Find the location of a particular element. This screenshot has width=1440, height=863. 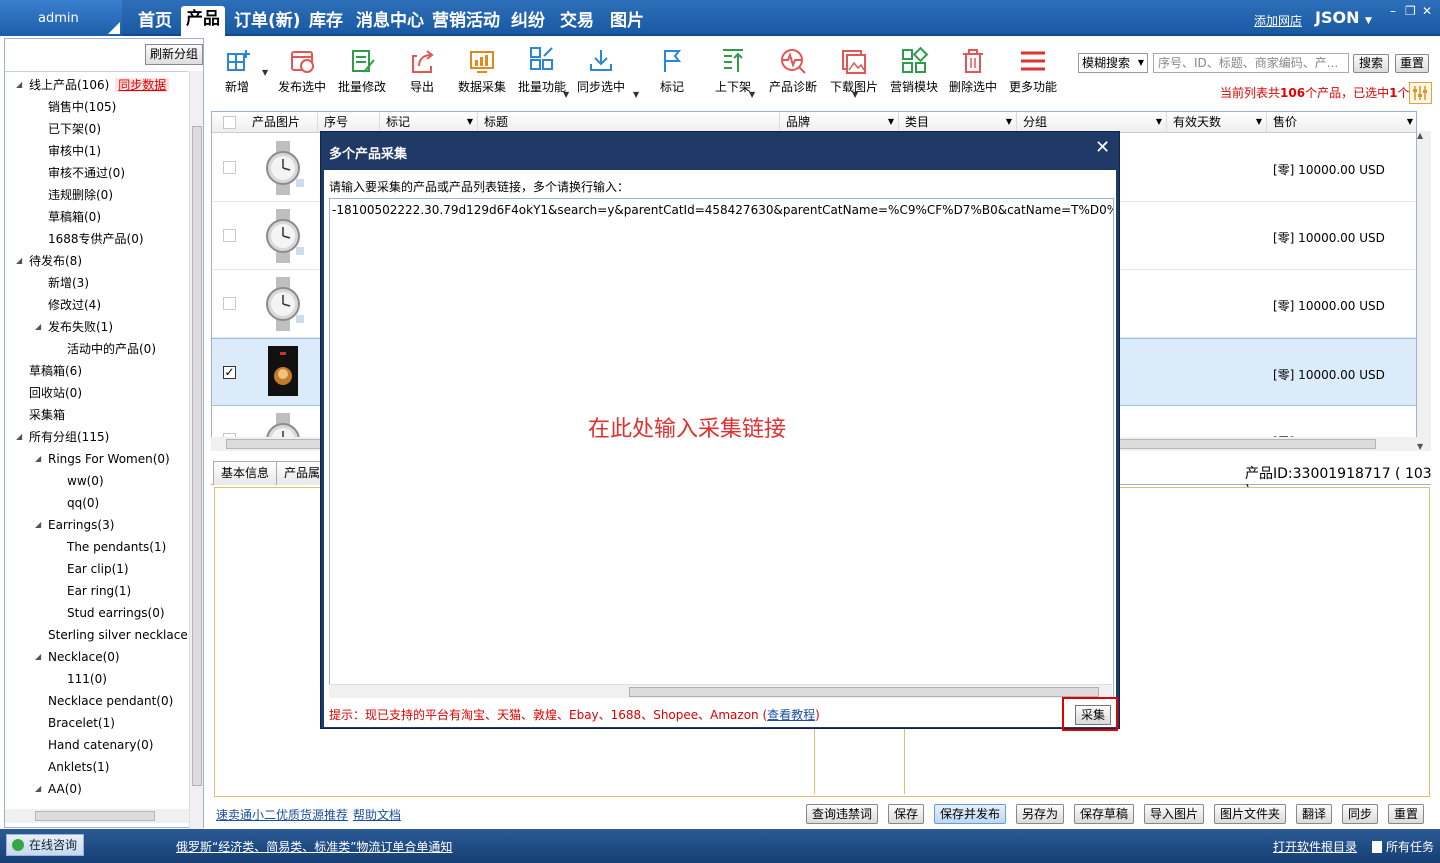

online-consult-button: 在线咨询 is located at coordinates (45, 845).